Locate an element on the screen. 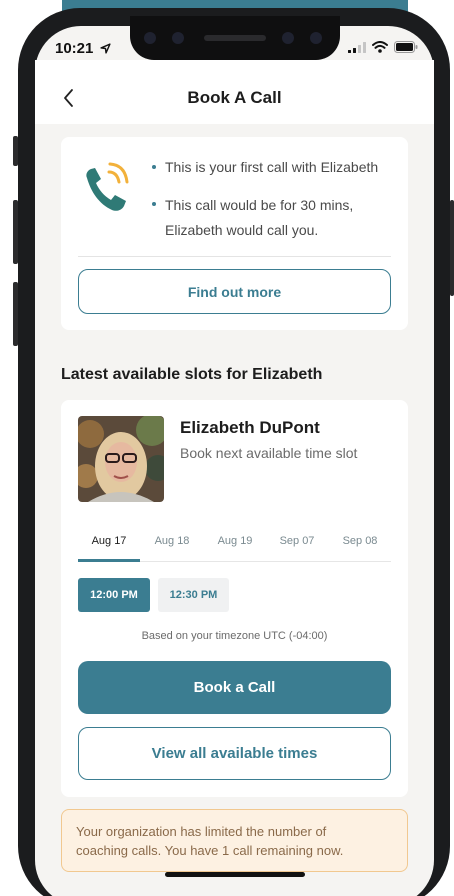 Image resolution: width=454 pixels, height=896 pixels. coach-photo is located at coordinates (121, 459).